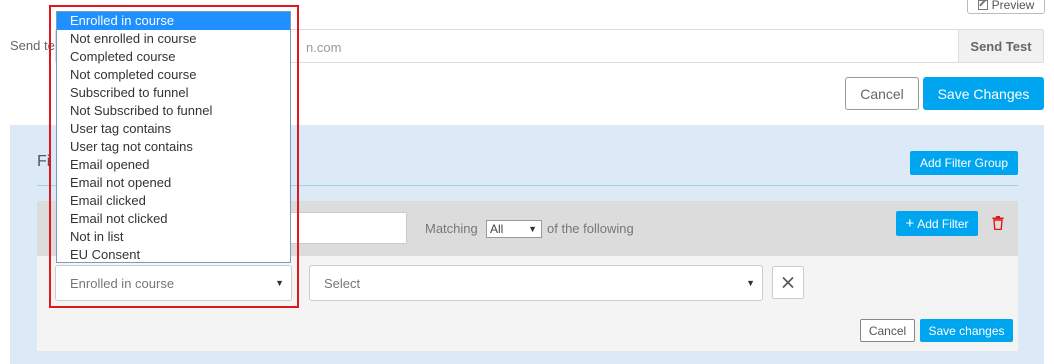 Image resolution: width=1054 pixels, height=364 pixels. I want to click on matching-select-value: All, so click(497, 229).